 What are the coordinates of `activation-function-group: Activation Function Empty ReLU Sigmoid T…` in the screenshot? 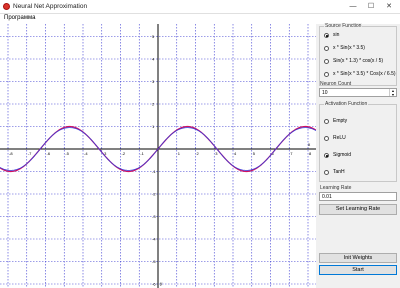 It's located at (358, 141).